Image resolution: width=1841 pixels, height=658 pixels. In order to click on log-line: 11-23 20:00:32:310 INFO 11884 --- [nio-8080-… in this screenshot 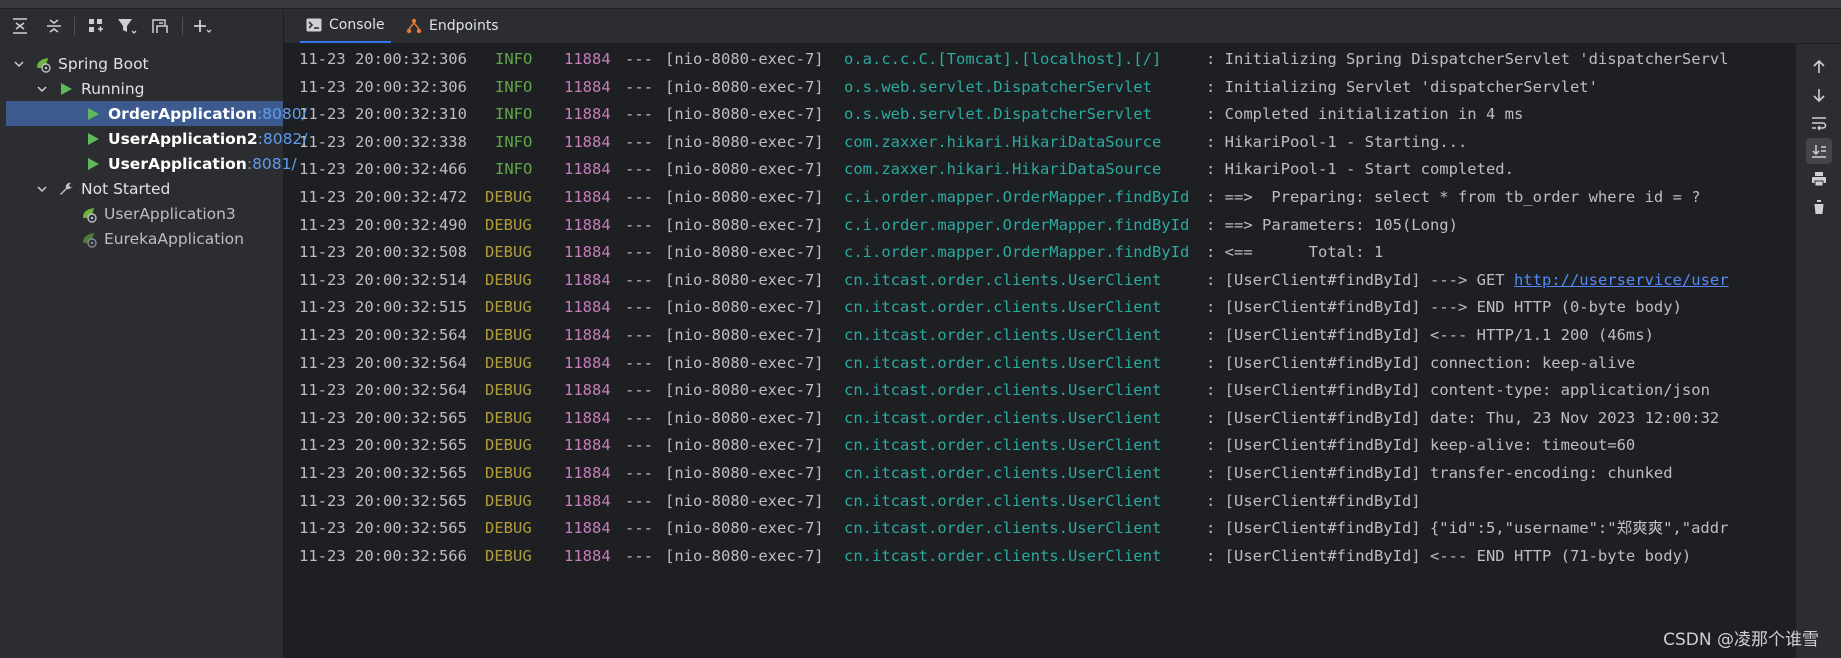, I will do `click(1044, 114)`.